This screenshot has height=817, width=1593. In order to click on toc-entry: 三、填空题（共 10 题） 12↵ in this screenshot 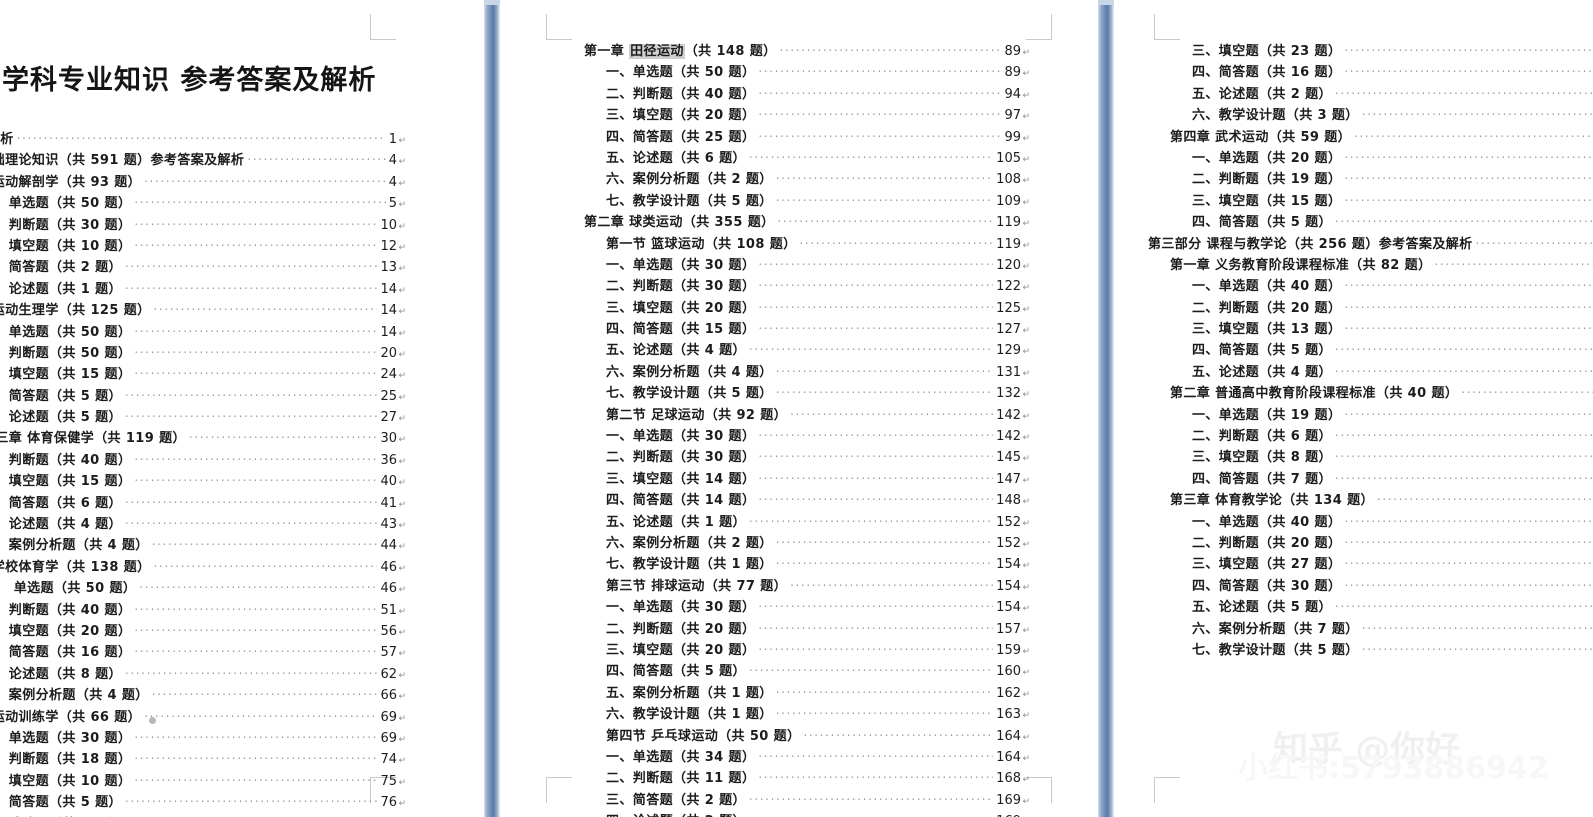, I will do `click(203, 245)`.